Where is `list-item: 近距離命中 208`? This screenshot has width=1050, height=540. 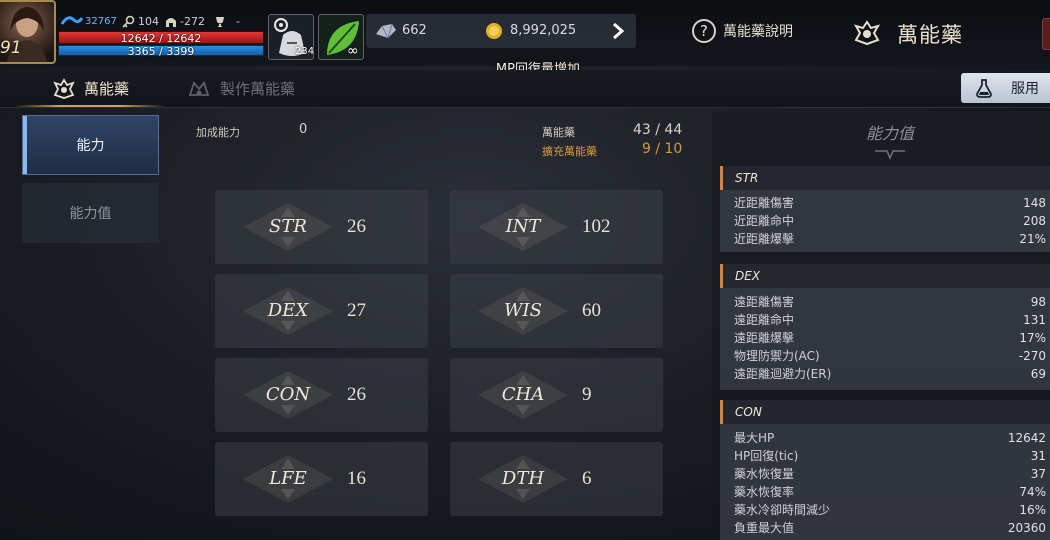 list-item: 近距離命中 208 is located at coordinates (890, 221).